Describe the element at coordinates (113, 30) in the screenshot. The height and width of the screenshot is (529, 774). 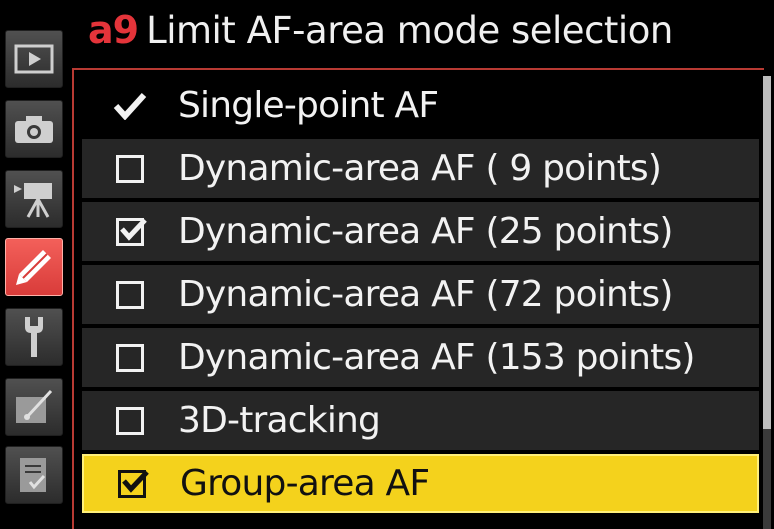
I see `custom-setting-code: a9` at that location.